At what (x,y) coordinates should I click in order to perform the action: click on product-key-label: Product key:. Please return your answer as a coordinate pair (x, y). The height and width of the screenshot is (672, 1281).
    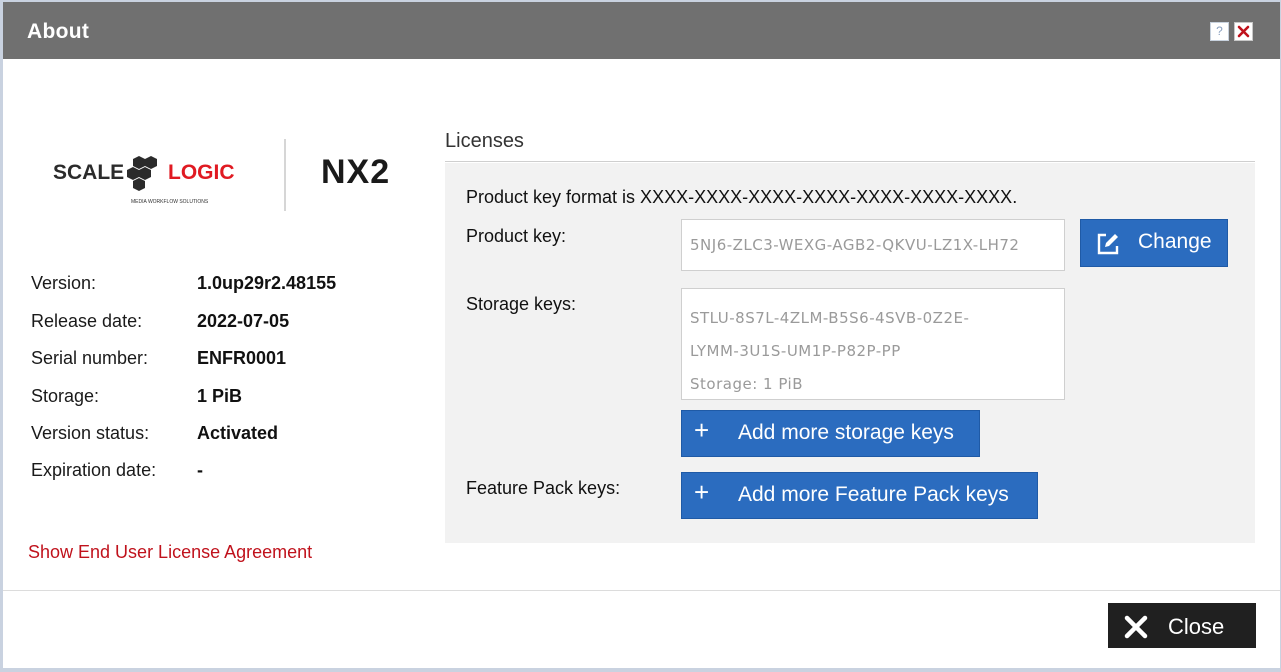
    Looking at the image, I should click on (516, 236).